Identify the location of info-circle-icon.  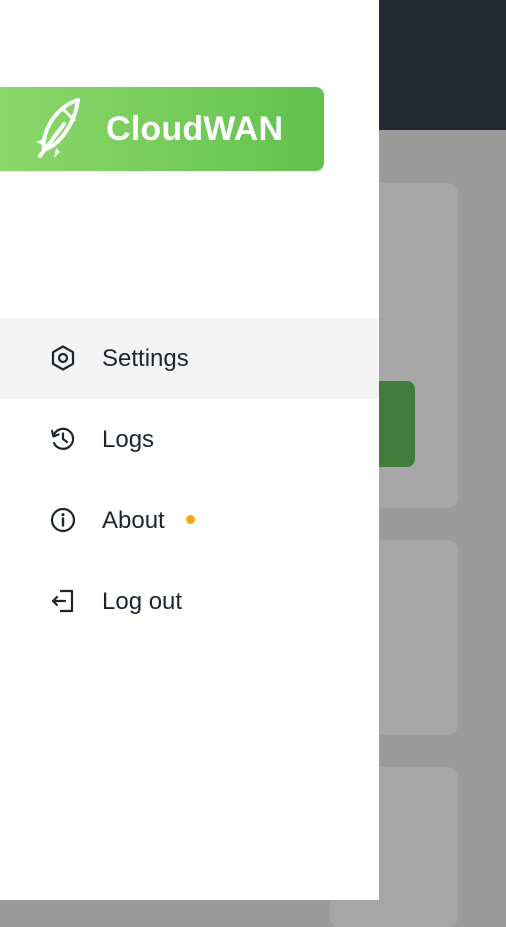
(63, 520).